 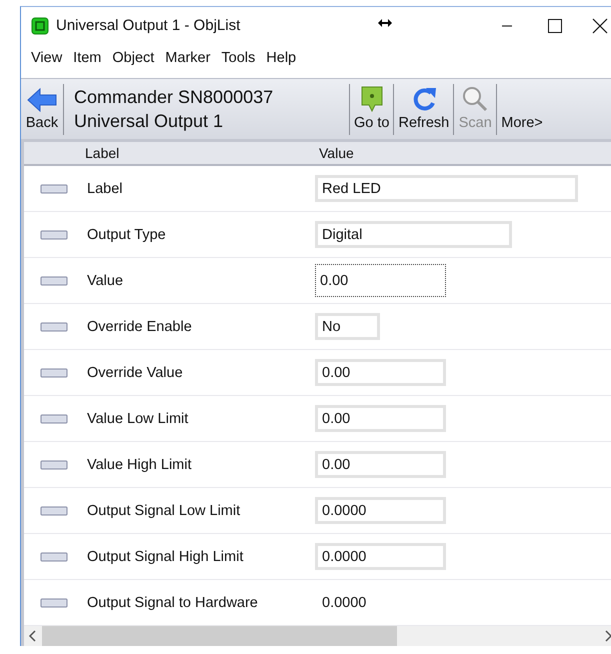 What do you see at coordinates (164, 510) in the screenshot?
I see `property-label: Output Signal Low Limit` at bounding box center [164, 510].